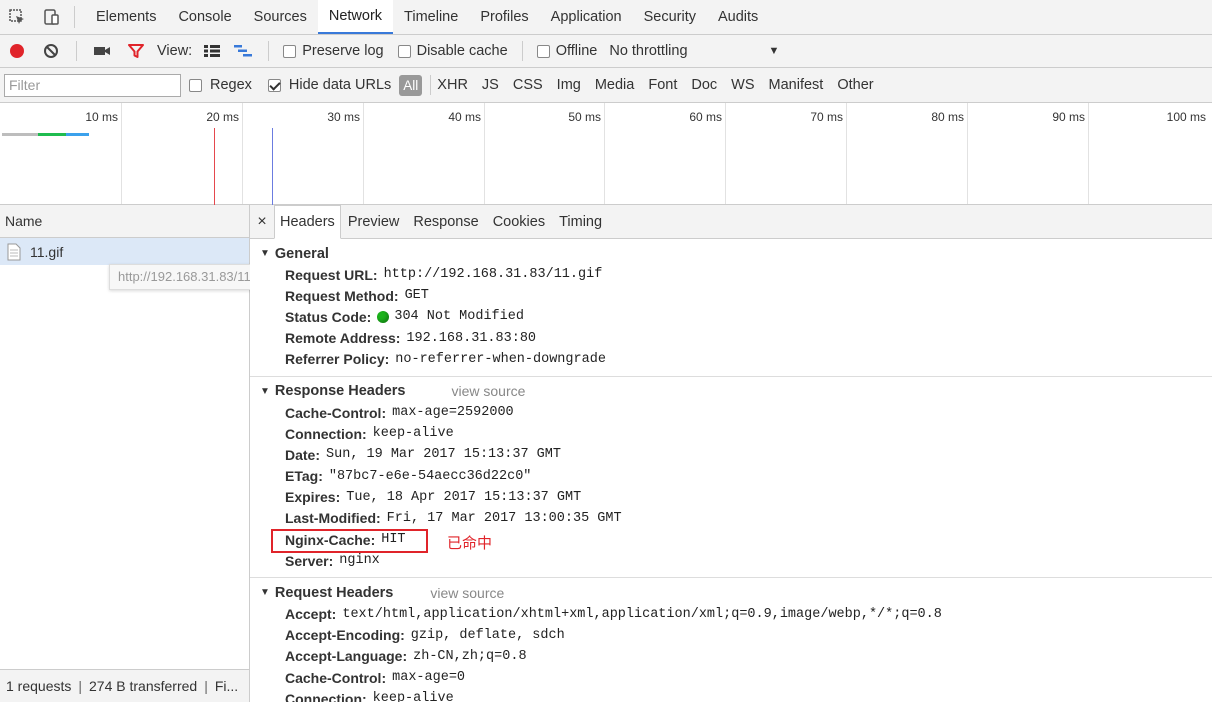 This screenshot has height=702, width=1212. Describe the element at coordinates (307, 222) in the screenshot. I see `tab-headers: Headers` at that location.